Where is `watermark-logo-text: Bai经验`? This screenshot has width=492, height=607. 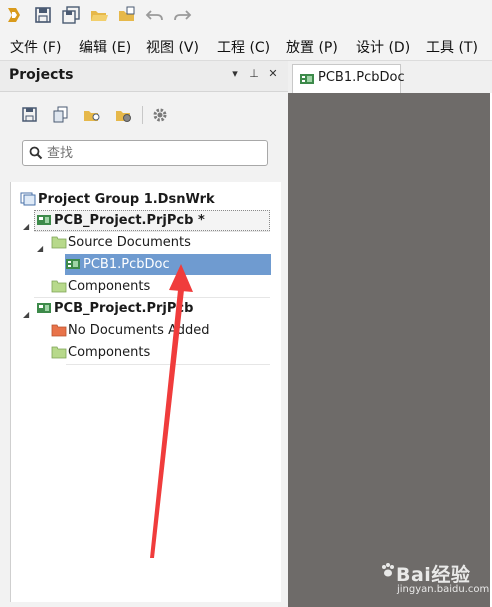
watermark-logo-text: Bai经验 is located at coordinates (433, 575).